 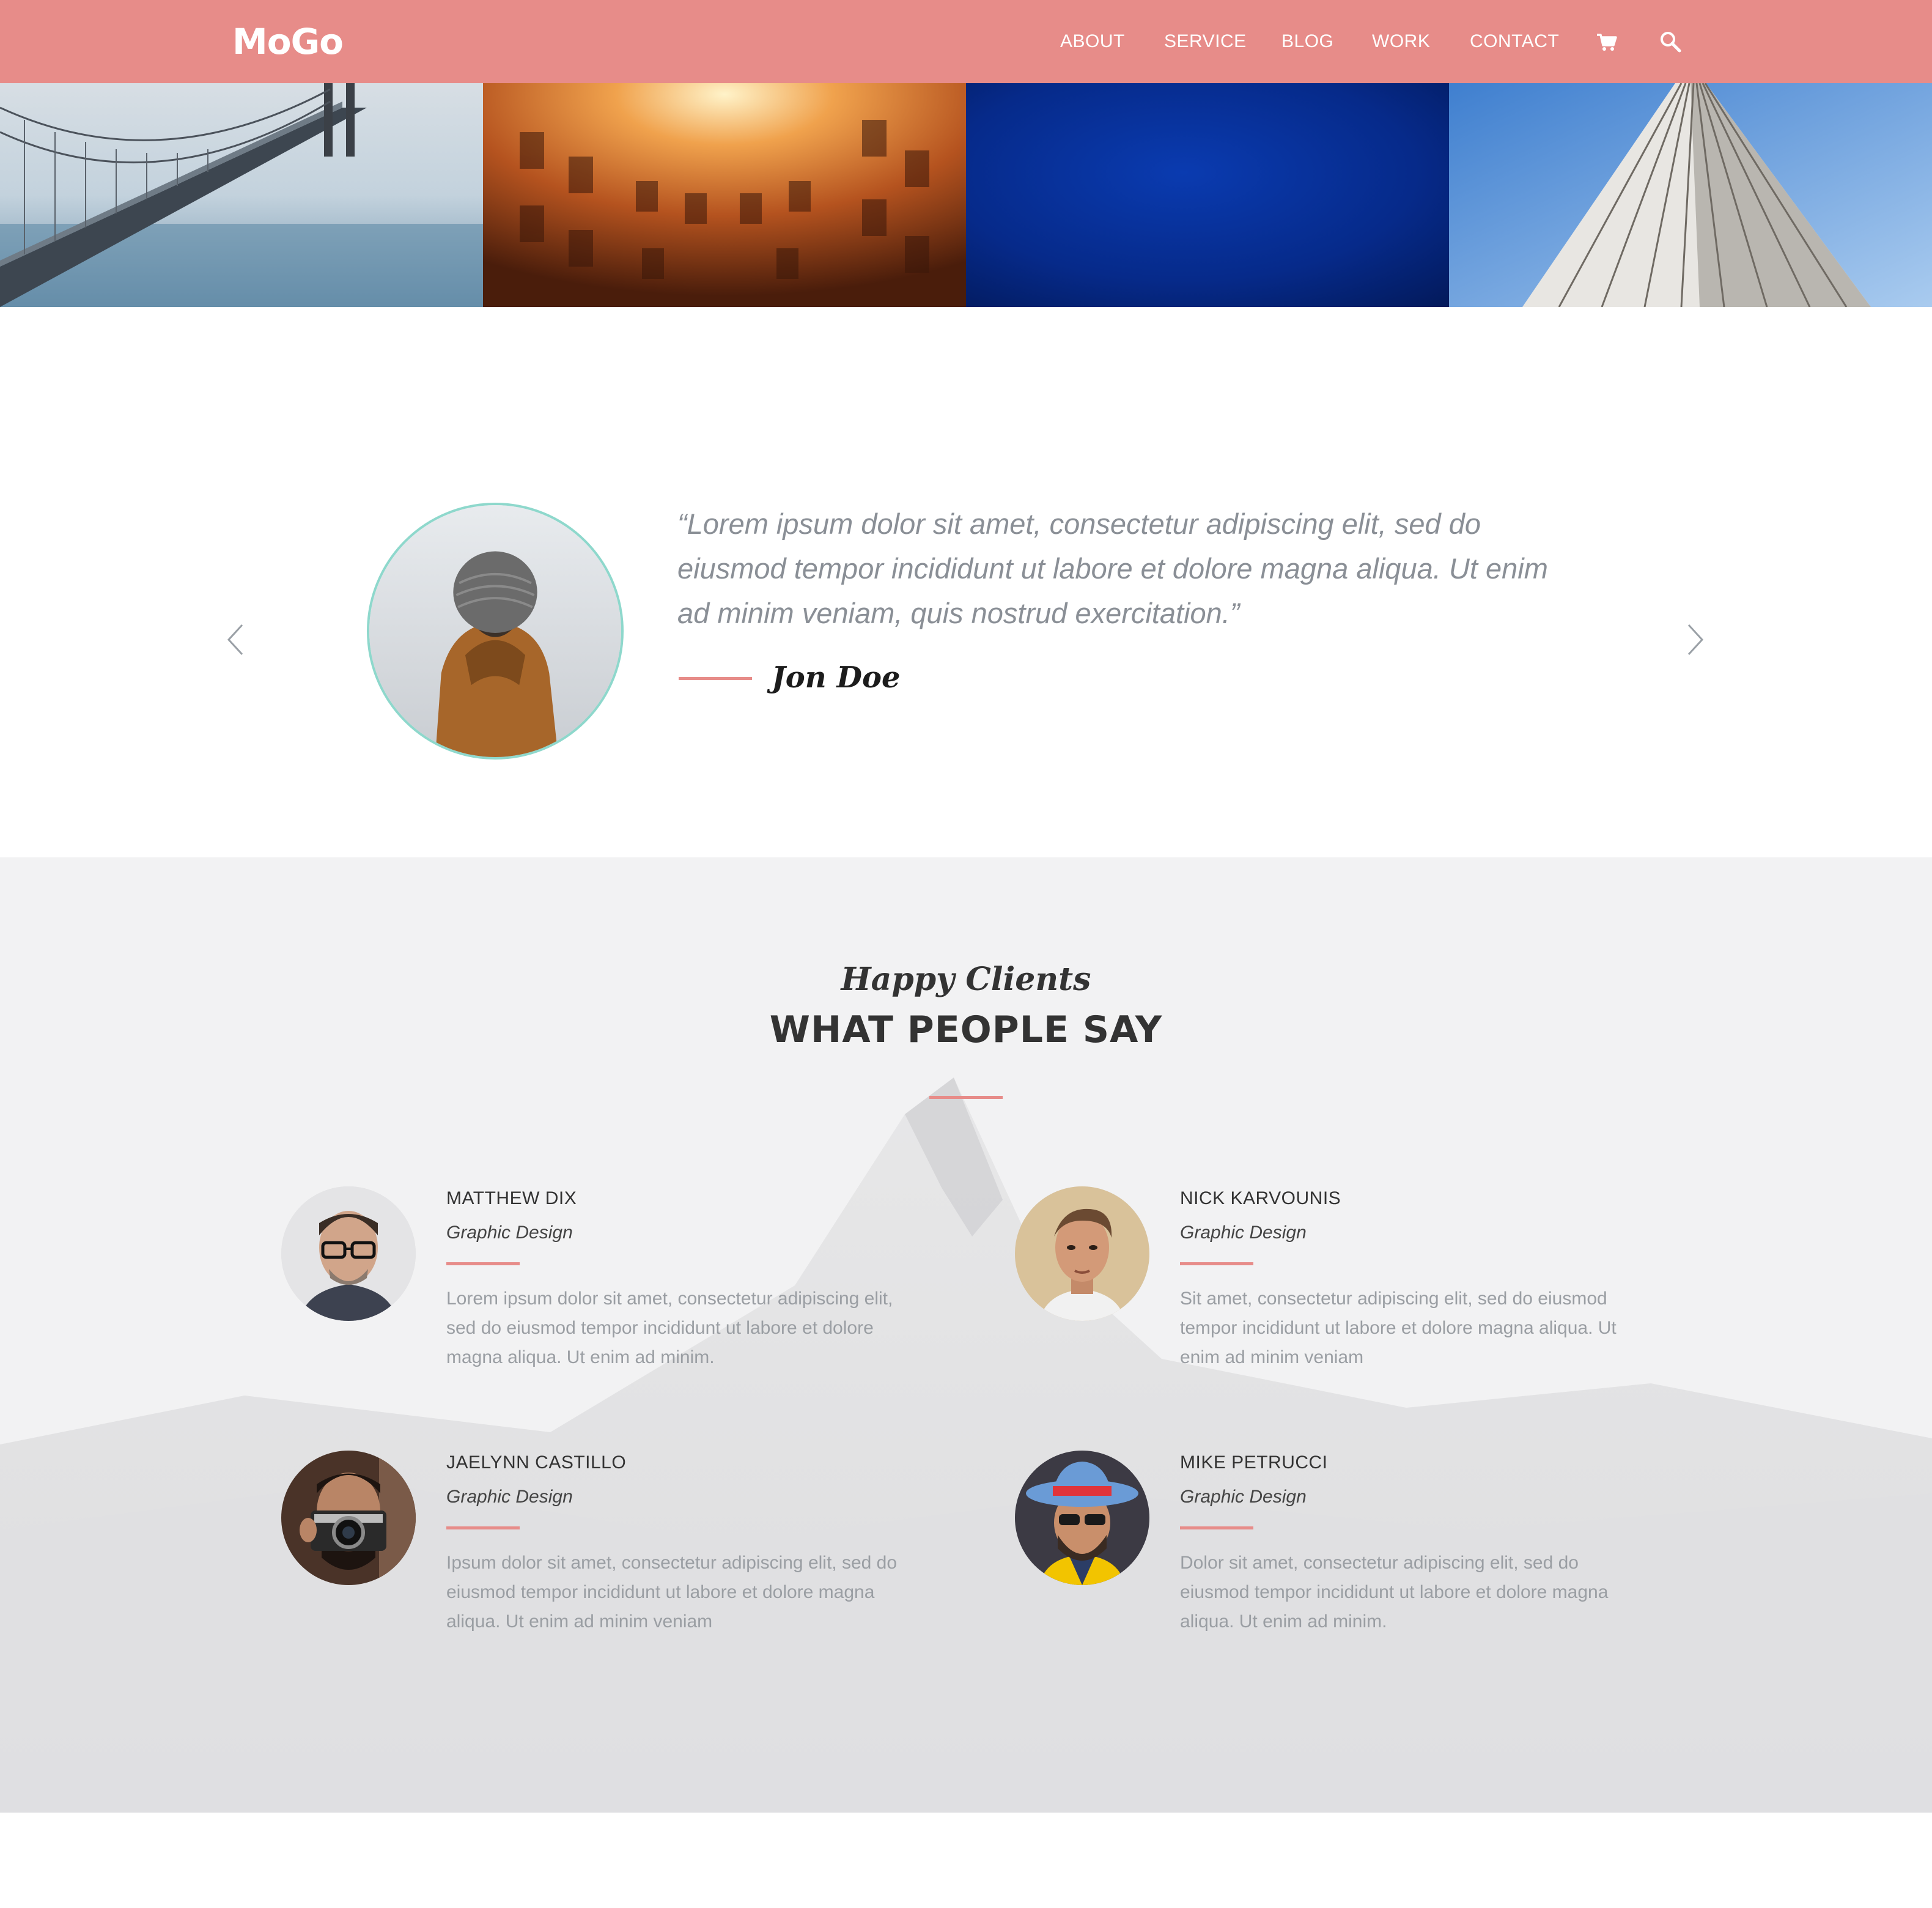 What do you see at coordinates (1207, 195) in the screenshot?
I see `blue-photo` at bounding box center [1207, 195].